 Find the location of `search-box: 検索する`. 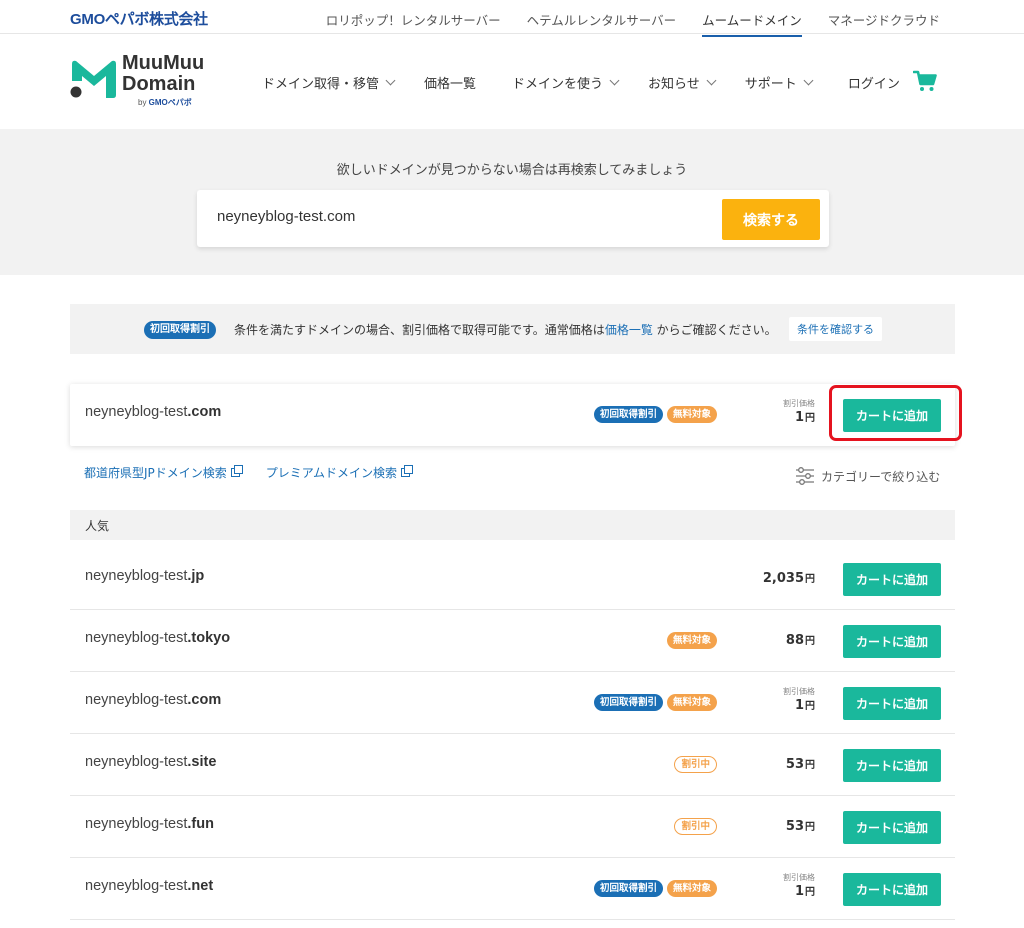

search-box: 検索する is located at coordinates (513, 218).